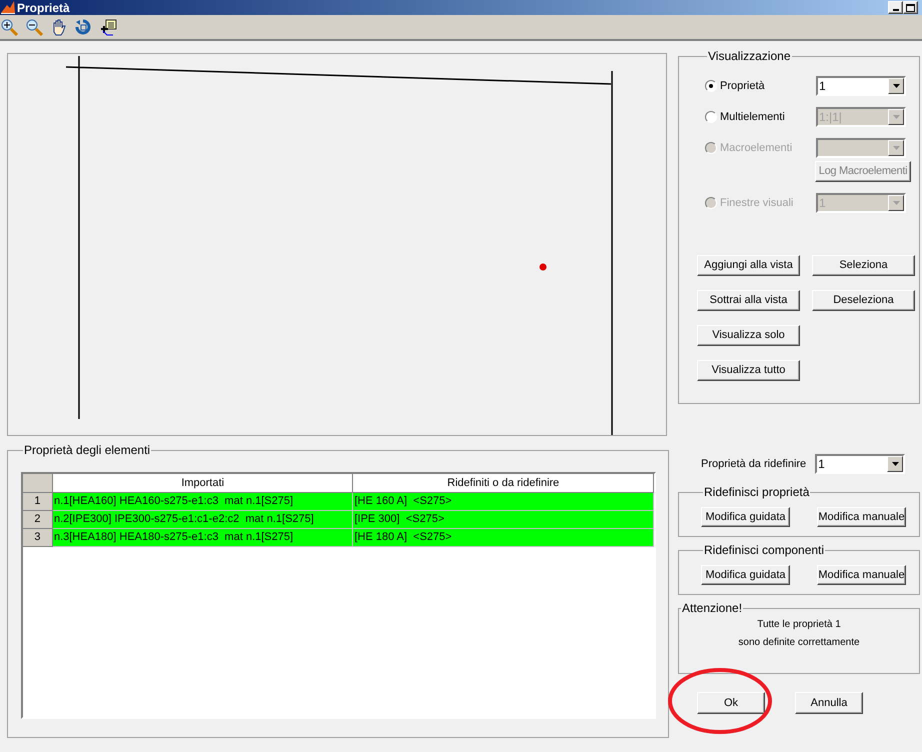  What do you see at coordinates (203, 483) in the screenshot?
I see `column-header: Importati` at bounding box center [203, 483].